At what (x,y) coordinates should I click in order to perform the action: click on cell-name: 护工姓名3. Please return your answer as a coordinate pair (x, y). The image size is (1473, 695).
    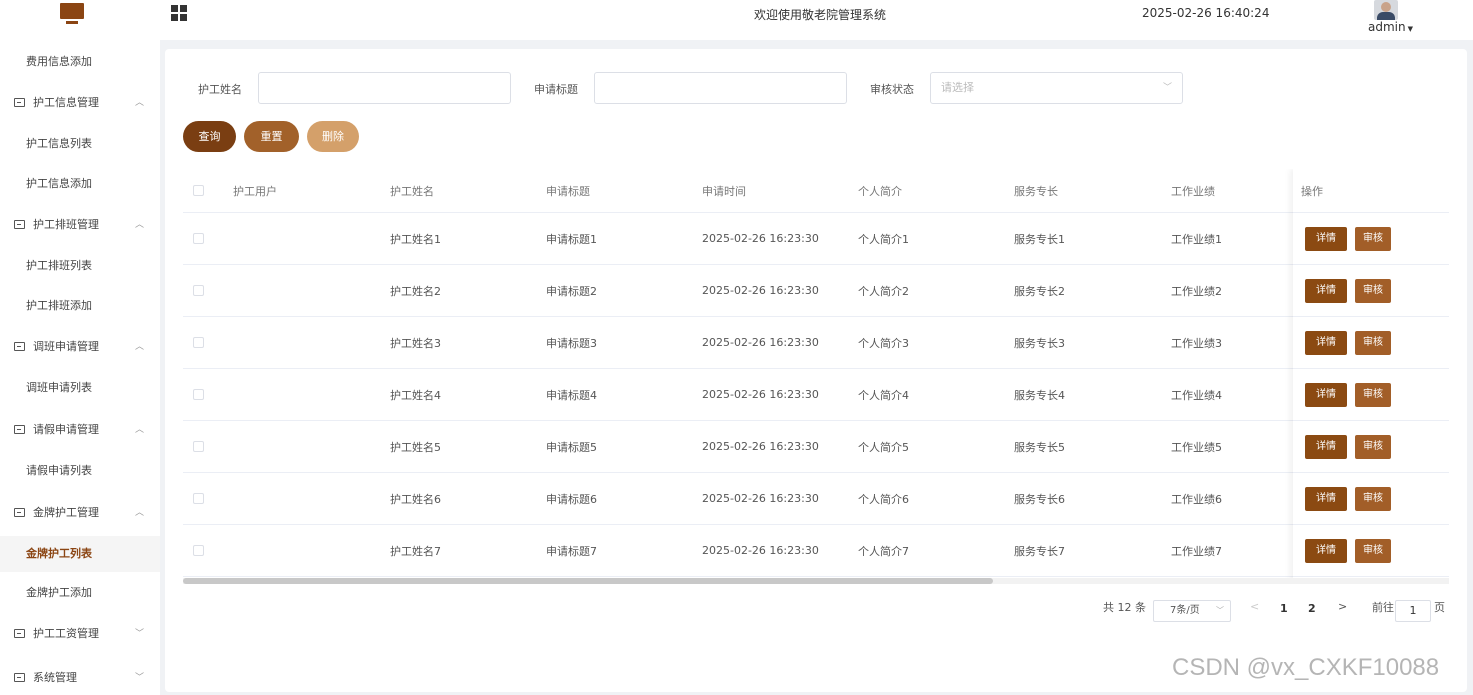
    Looking at the image, I should click on (415, 343).